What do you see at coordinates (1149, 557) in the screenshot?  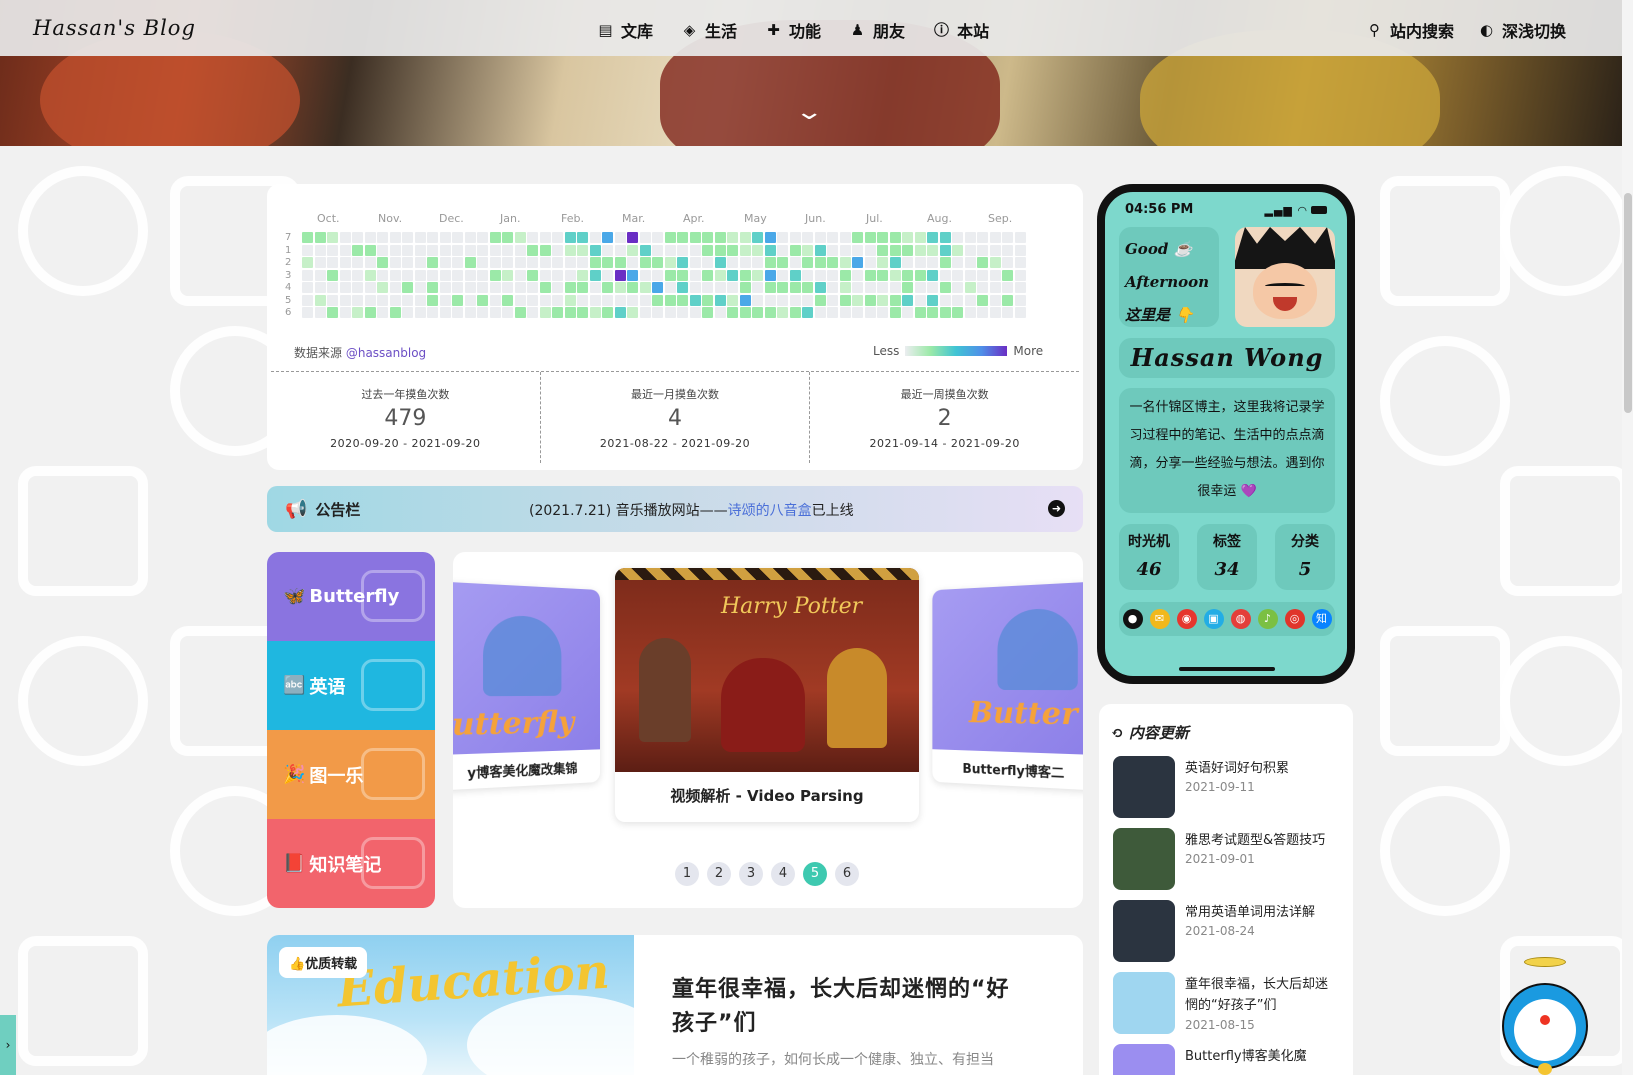 I see `stat-archives: 时光机 46` at bounding box center [1149, 557].